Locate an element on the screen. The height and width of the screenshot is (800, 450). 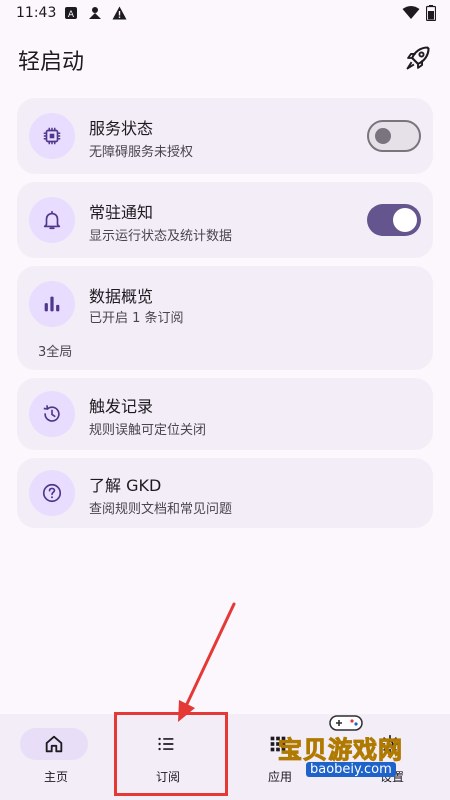
watermark: 宝贝游戏网 baobeiy.com is located at coordinates (347, 748).